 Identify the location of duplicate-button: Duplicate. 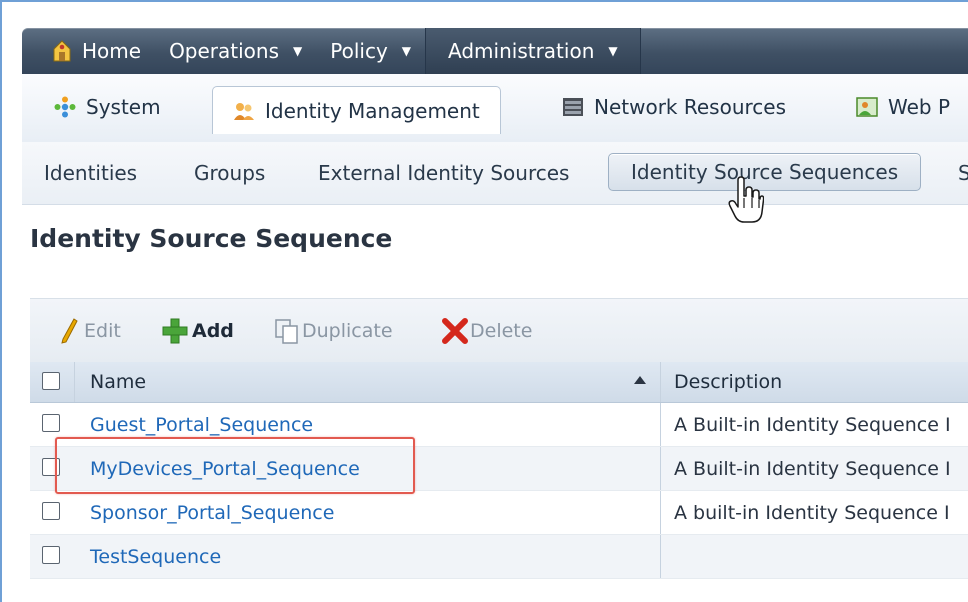
(333, 331).